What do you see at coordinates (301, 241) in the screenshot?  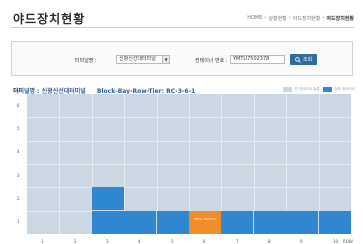 I see `row-label: 9` at bounding box center [301, 241].